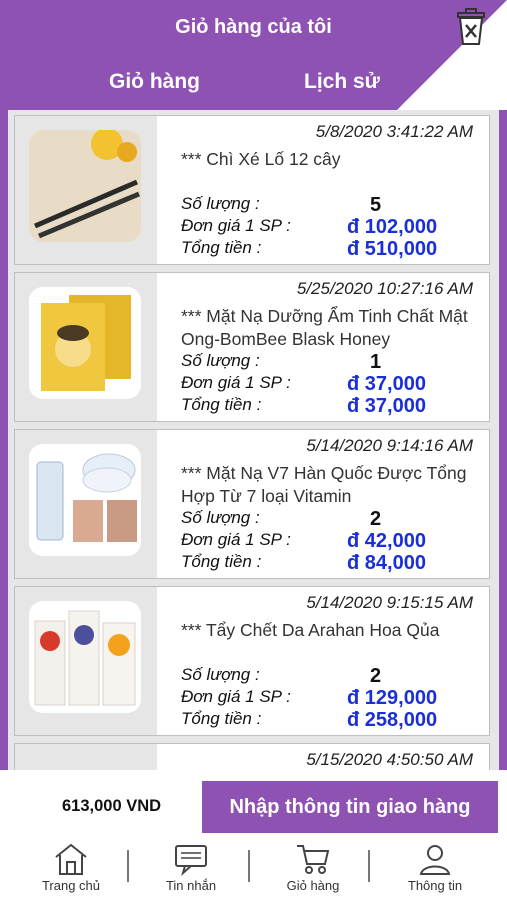 Image resolution: width=507 pixels, height=900 pixels. I want to click on message-icon, so click(191, 860).